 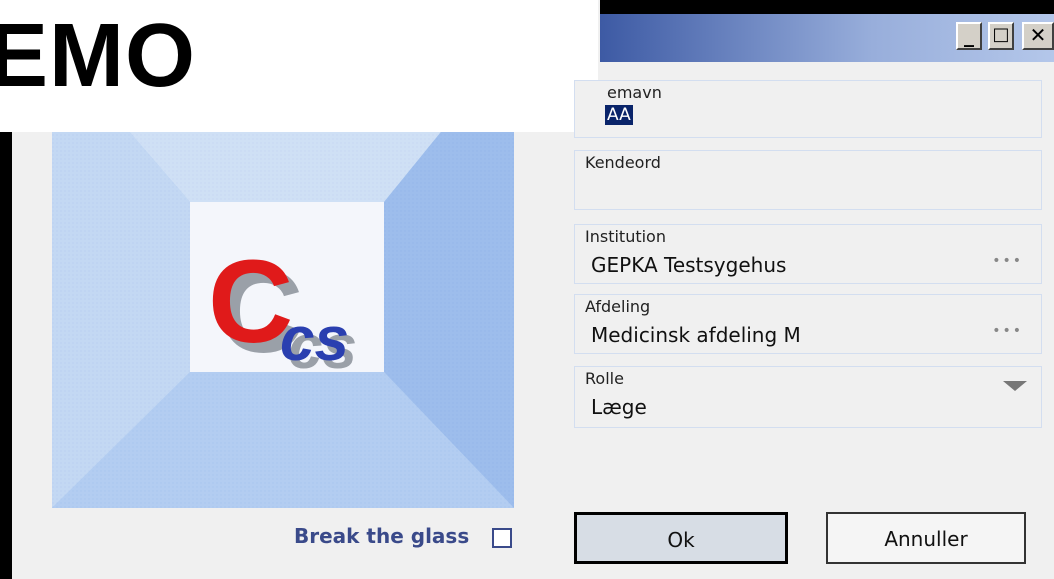 I want to click on username-value: AA, so click(x=619, y=115).